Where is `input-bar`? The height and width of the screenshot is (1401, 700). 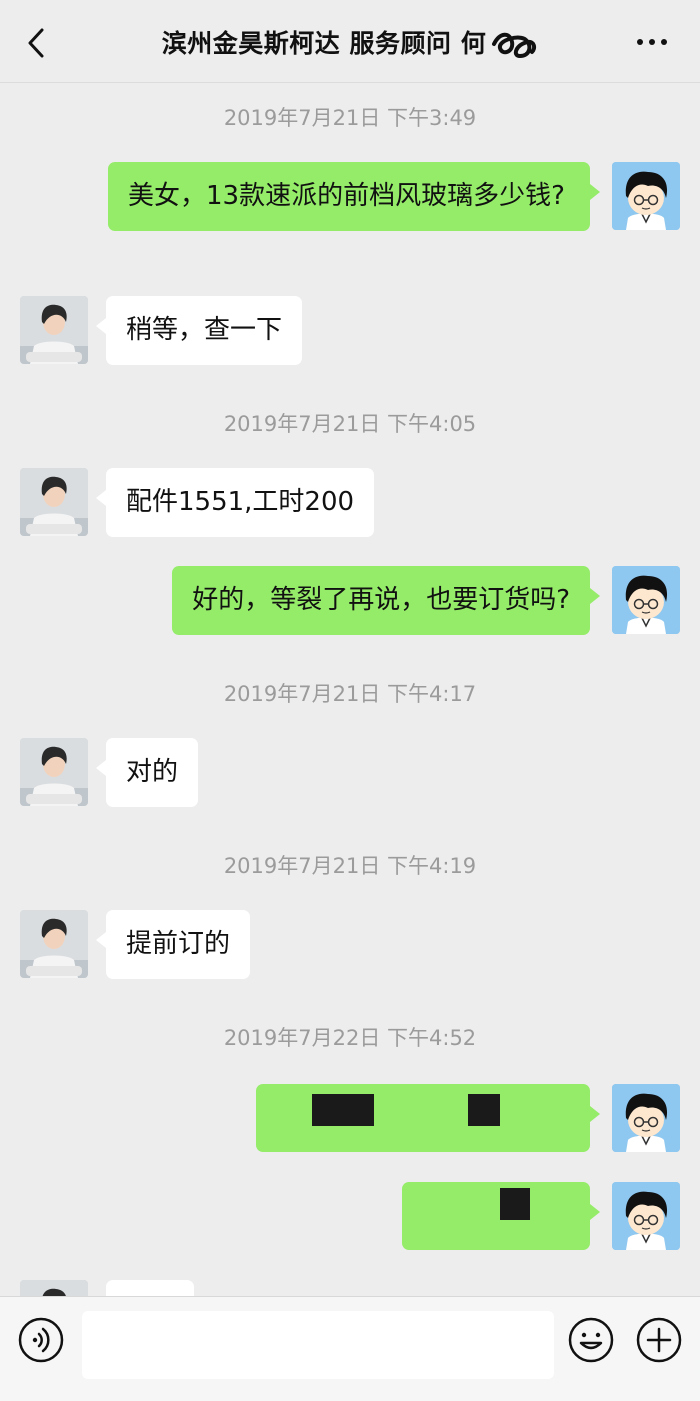 input-bar is located at coordinates (350, 1348).